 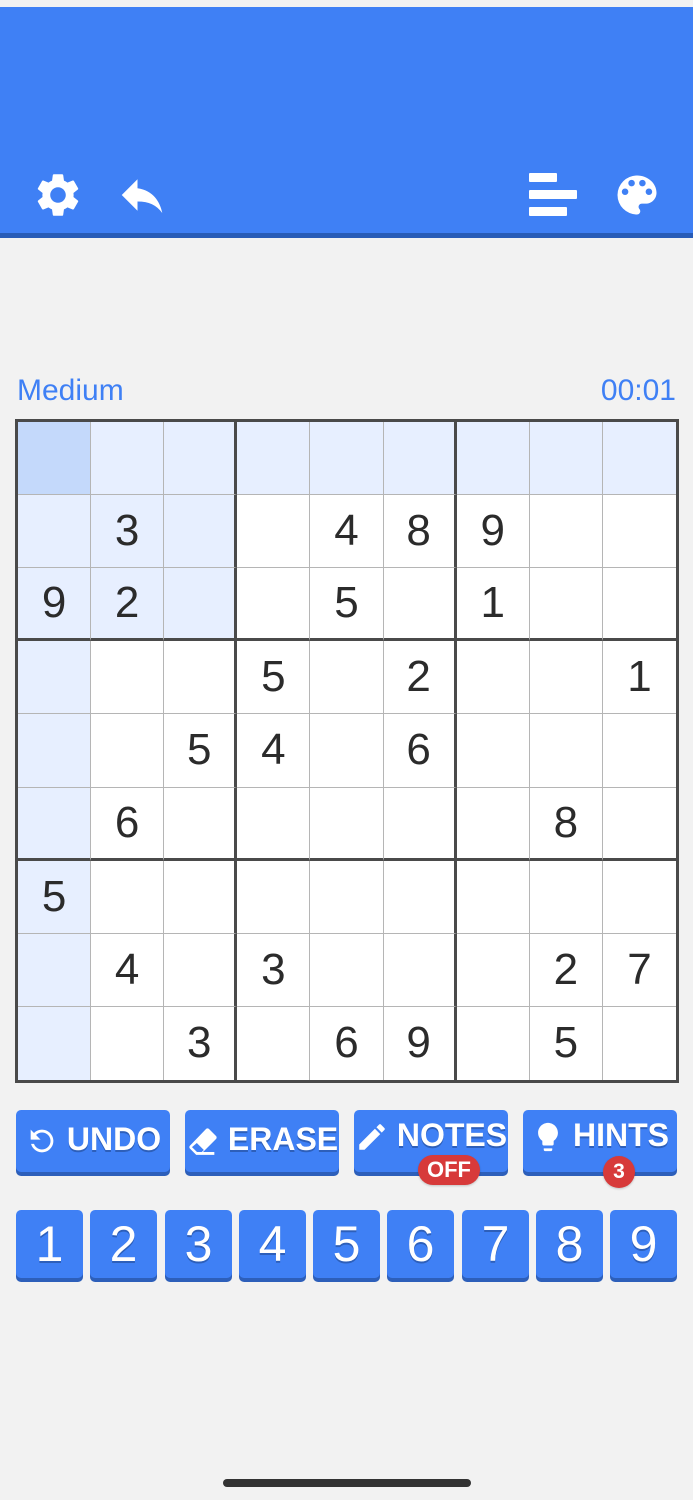 I want to click on board-cell-r8-c1, so click(x=55, y=970).